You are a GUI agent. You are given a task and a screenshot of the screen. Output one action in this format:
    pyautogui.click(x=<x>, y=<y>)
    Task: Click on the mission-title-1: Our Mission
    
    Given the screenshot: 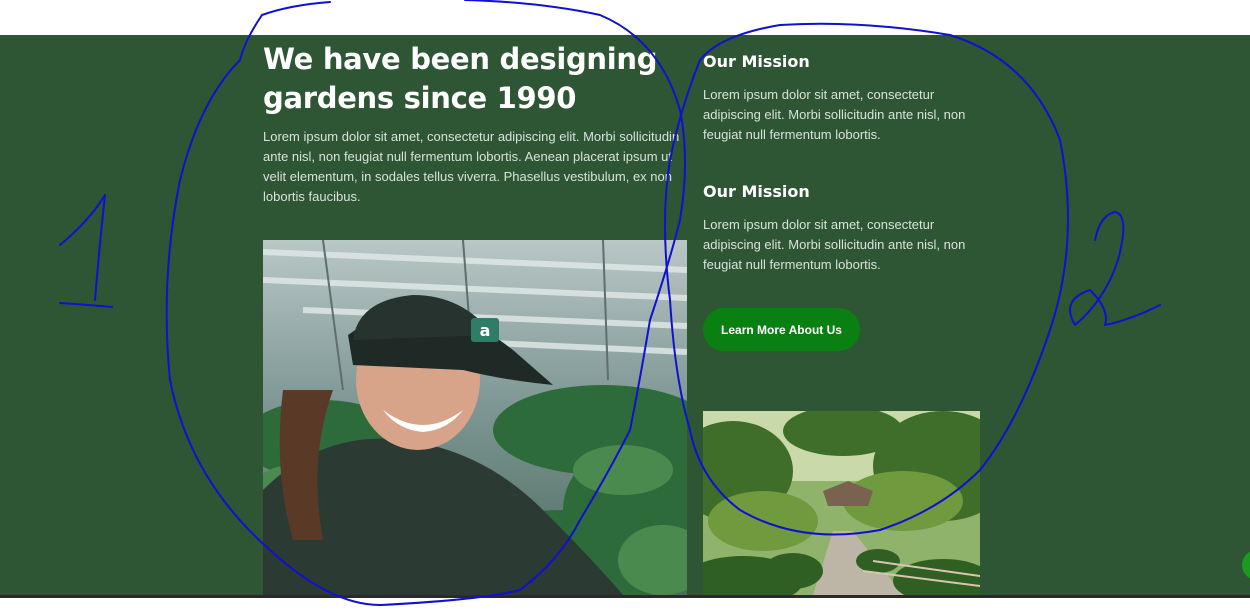 What is the action you would take?
    pyautogui.click(x=756, y=61)
    